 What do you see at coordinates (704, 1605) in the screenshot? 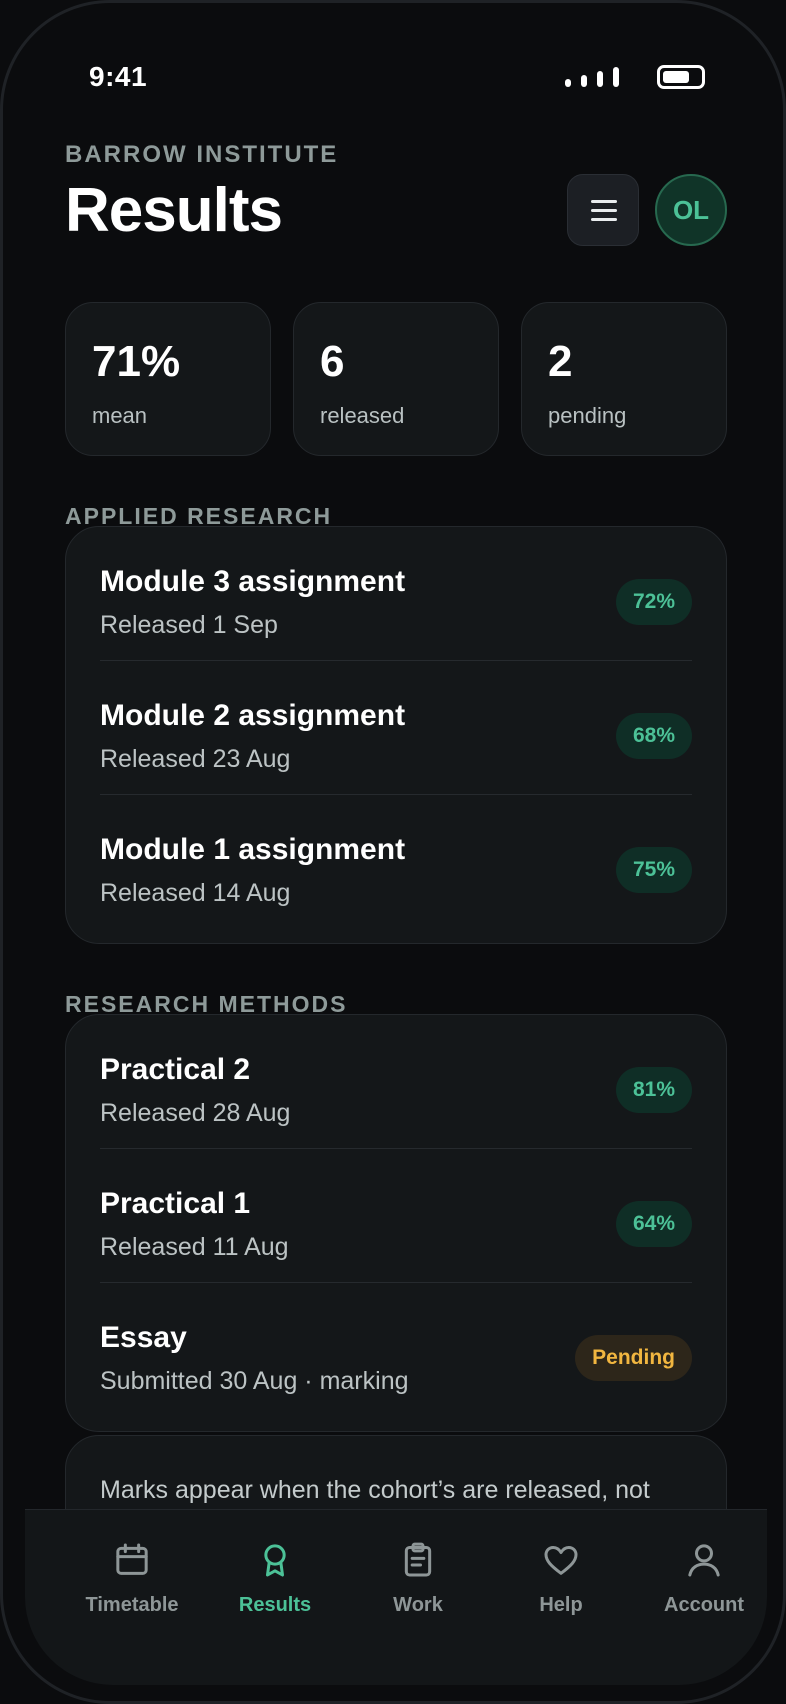
I see `tab-label: Account` at bounding box center [704, 1605].